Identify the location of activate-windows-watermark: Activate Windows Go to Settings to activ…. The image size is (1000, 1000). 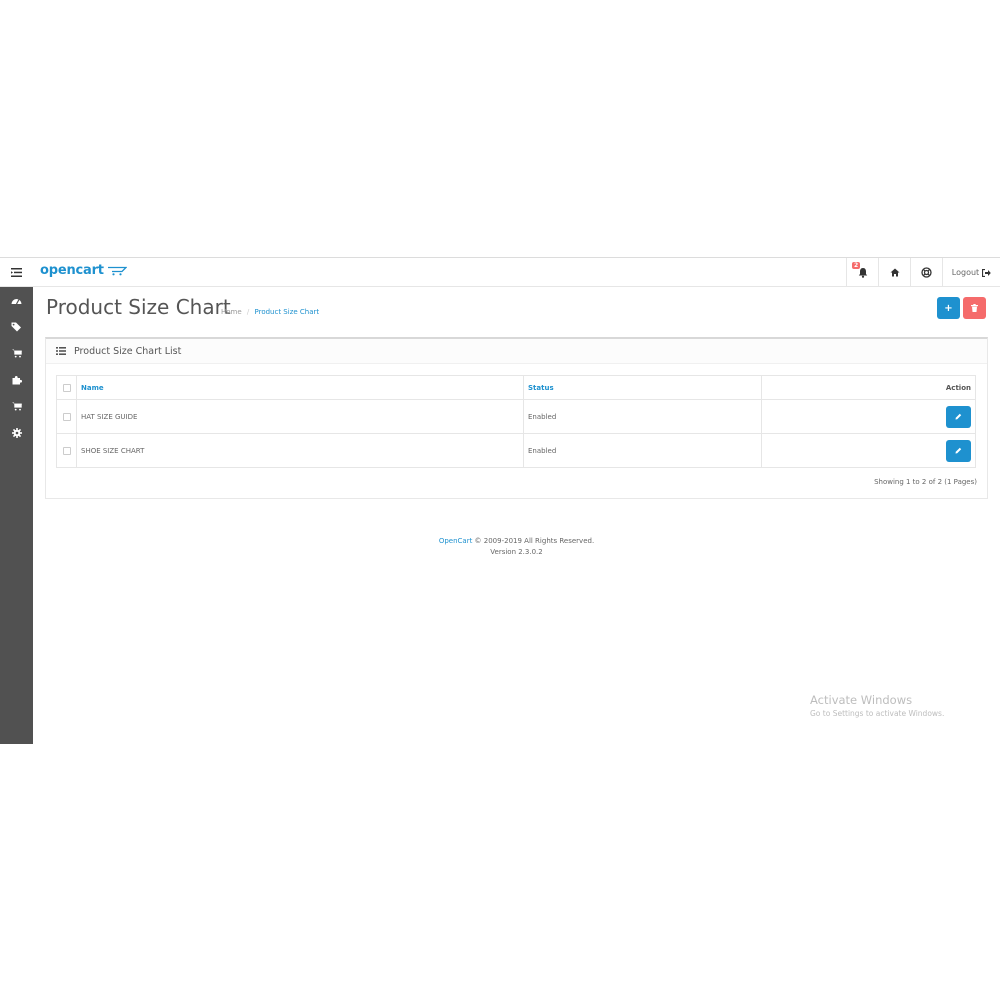
(877, 705).